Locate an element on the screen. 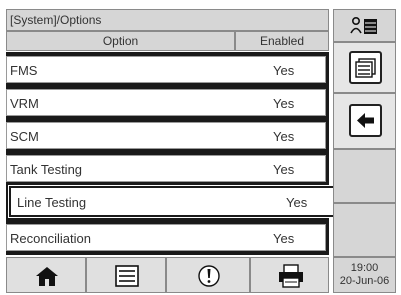 The image size is (401, 295). home-button is located at coordinates (46, 275).